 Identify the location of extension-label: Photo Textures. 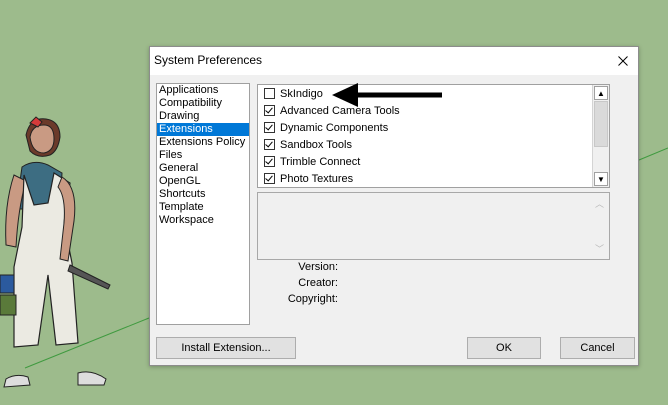
(317, 178).